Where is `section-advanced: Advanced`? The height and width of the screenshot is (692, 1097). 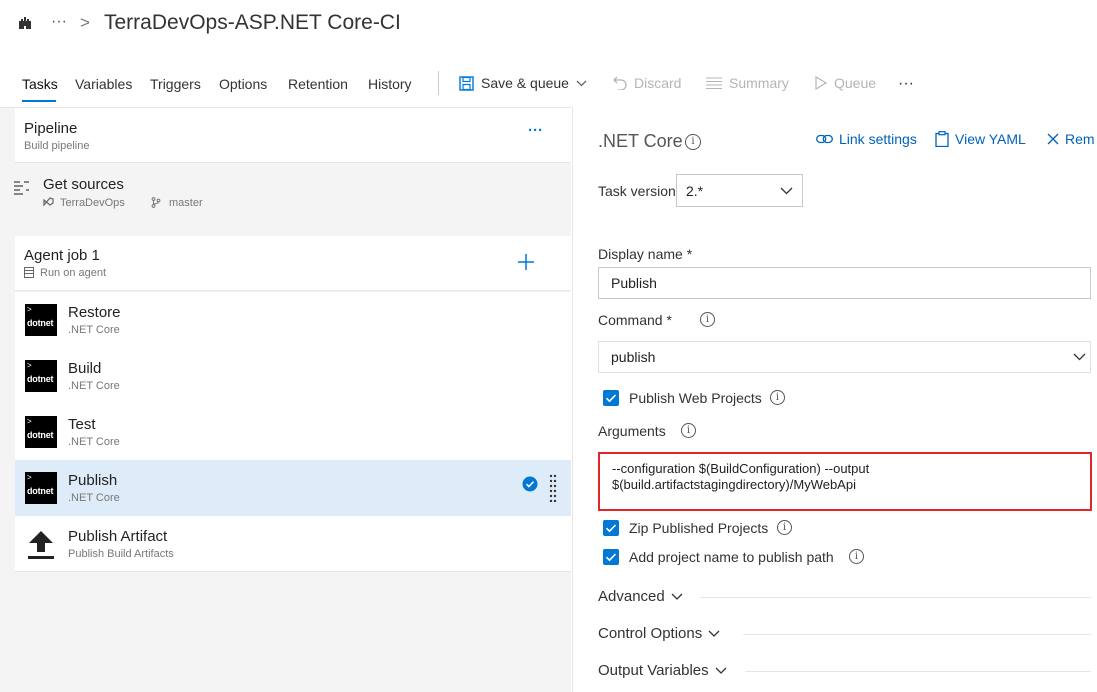
section-advanced: Advanced is located at coordinates (640, 596).